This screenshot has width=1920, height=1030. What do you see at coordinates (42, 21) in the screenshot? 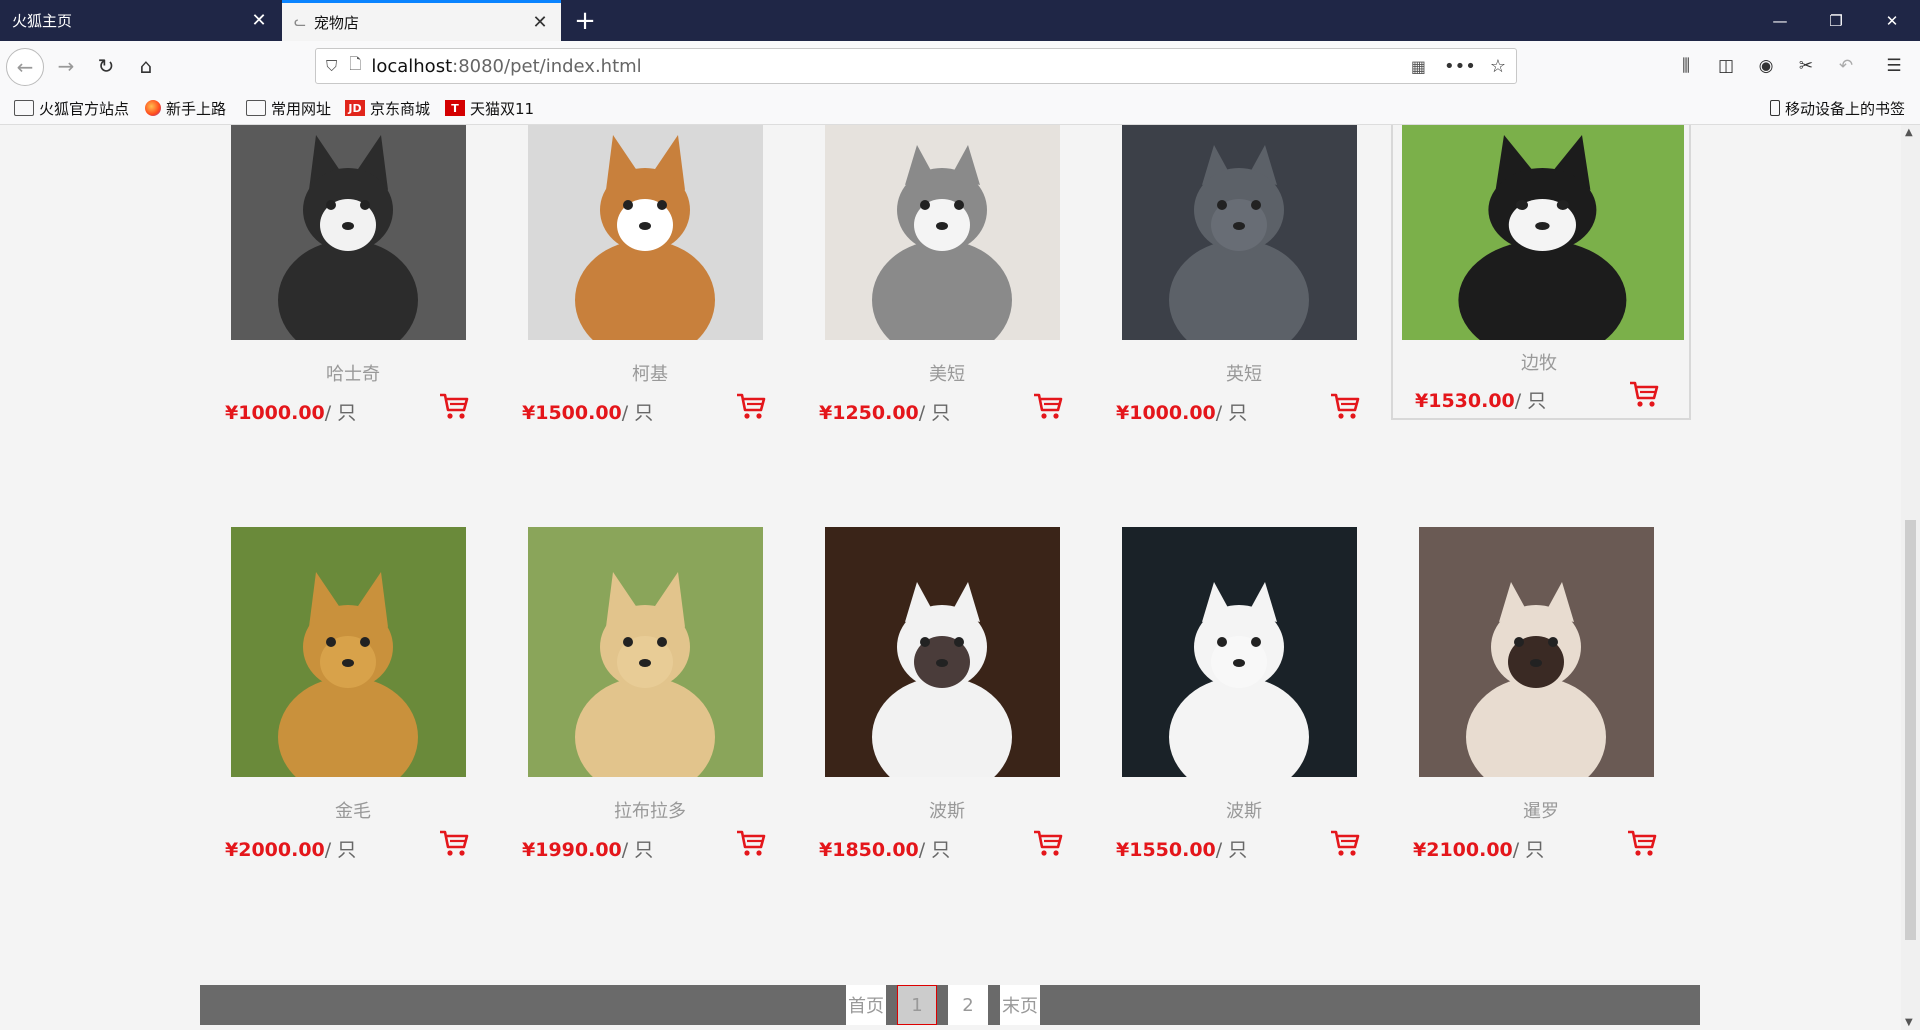
I see `tab-title: 火狐主页` at bounding box center [42, 21].